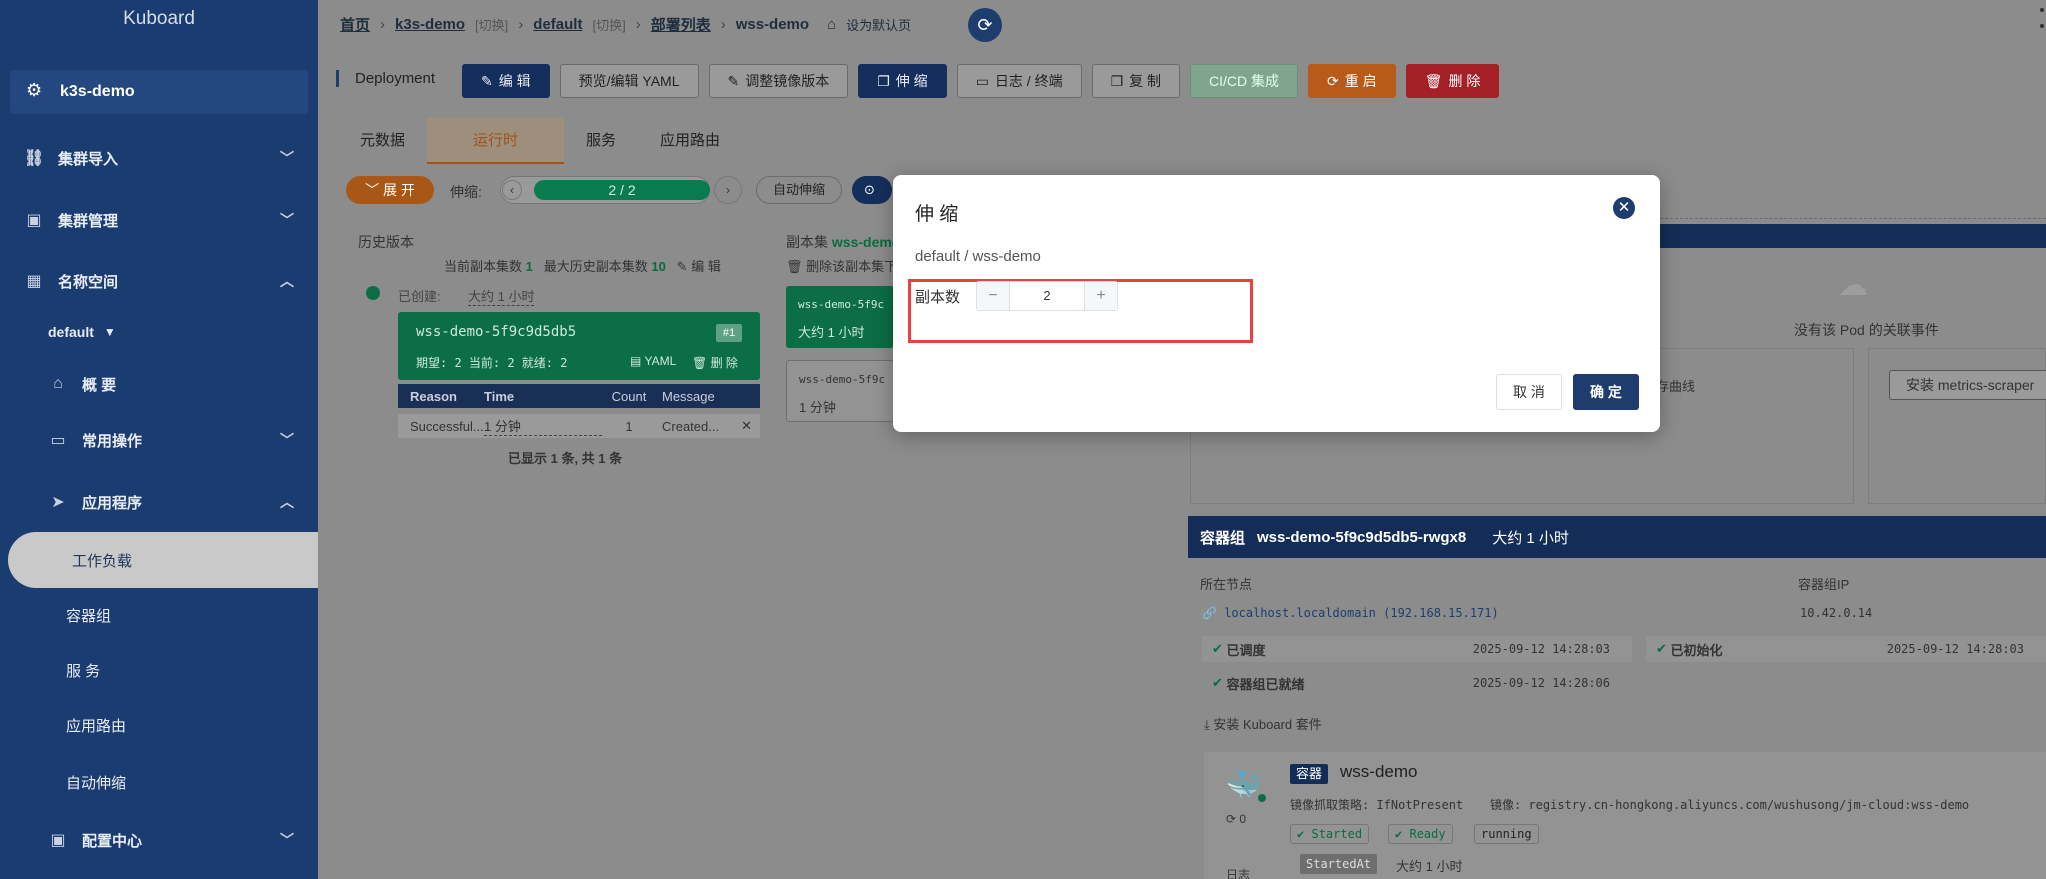  I want to click on dialog-subtitle: default / wss-demo, so click(978, 256).